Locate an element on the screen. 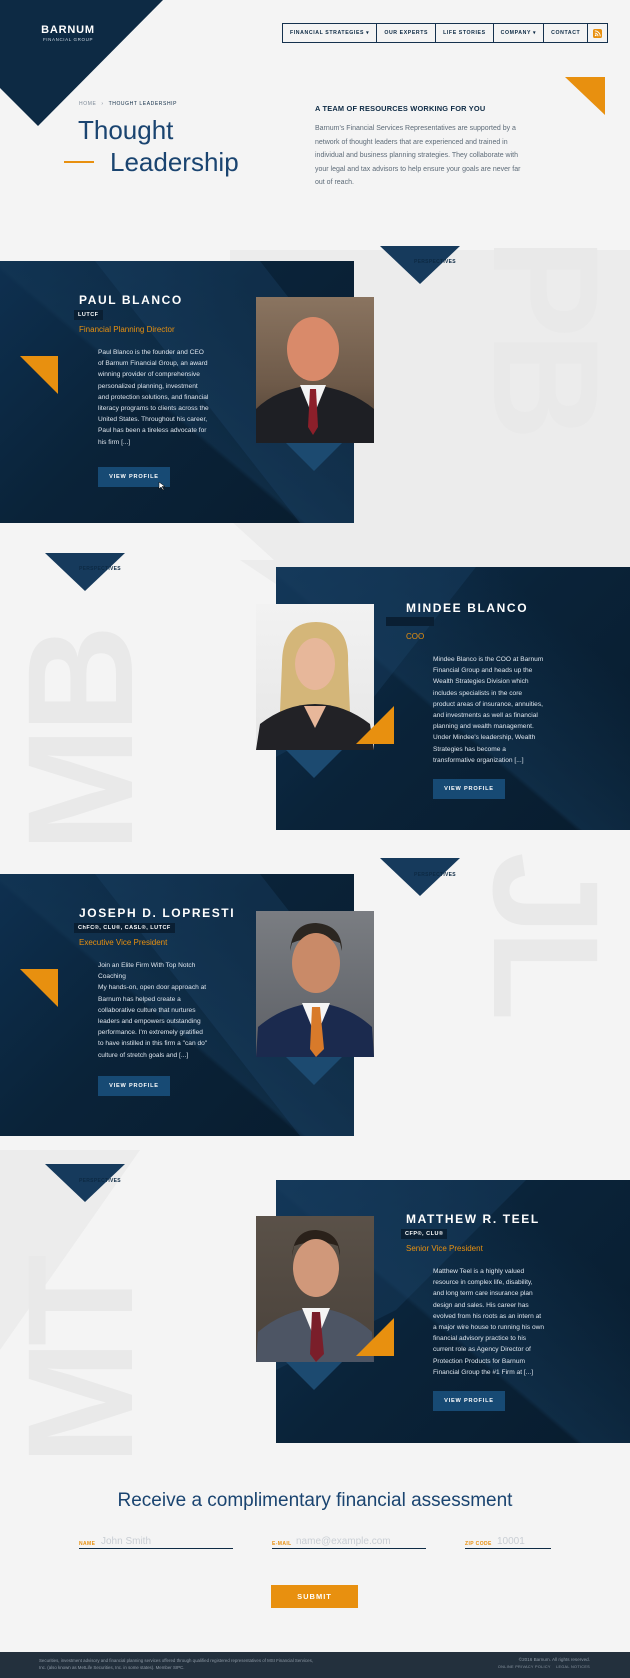 This screenshot has width=630, height=1678. nav-financial-strategies: FINANCIAL STRATEGIES ▾ is located at coordinates (330, 33).